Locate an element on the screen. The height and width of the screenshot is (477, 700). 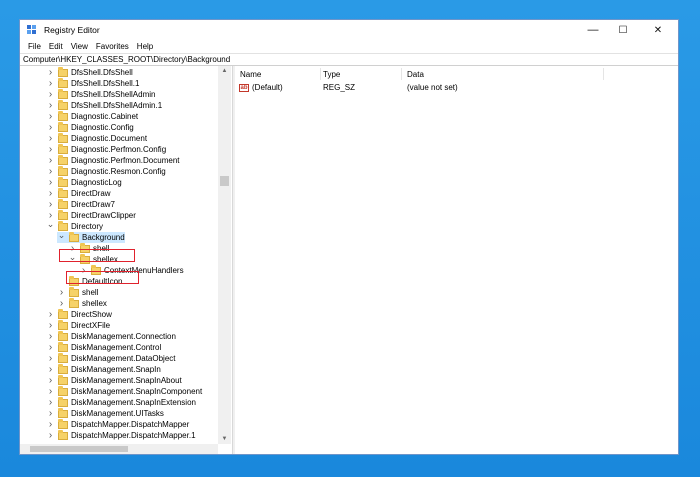
tree-item-label: shell is located at coordinates (90, 292).